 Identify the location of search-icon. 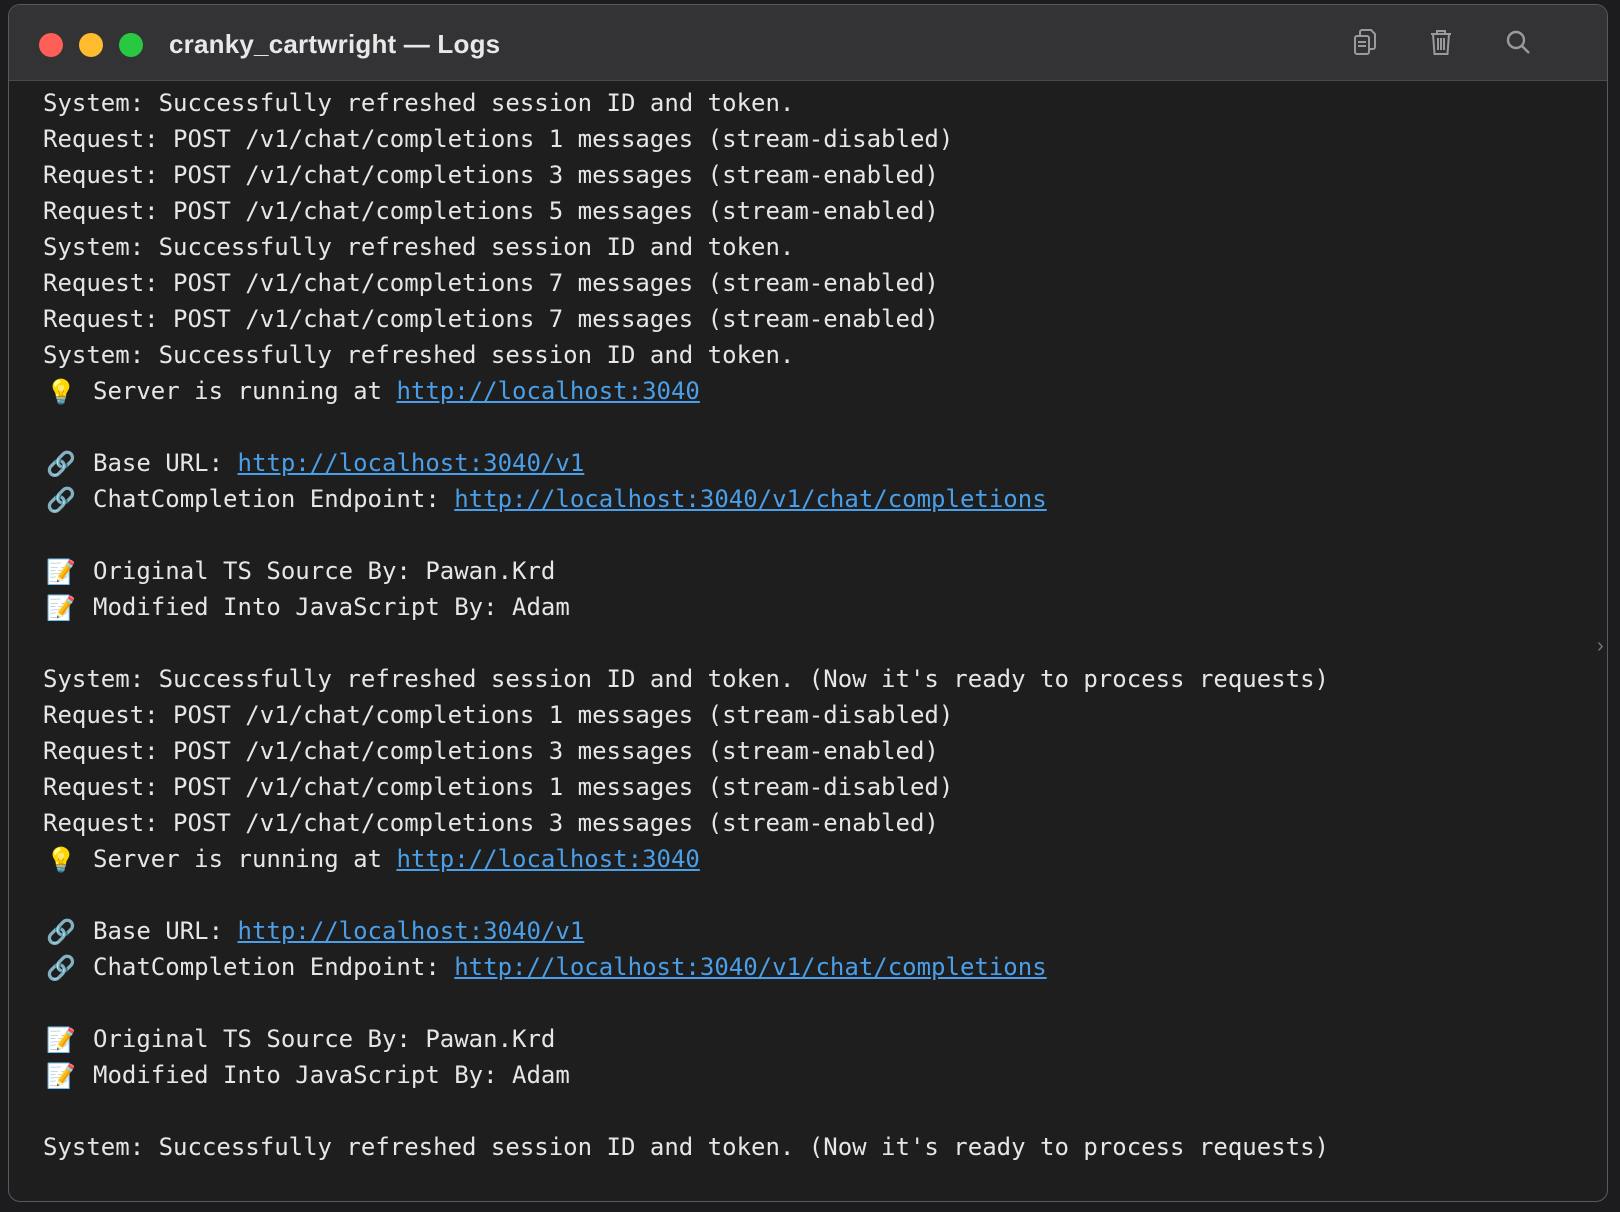
(1518, 44).